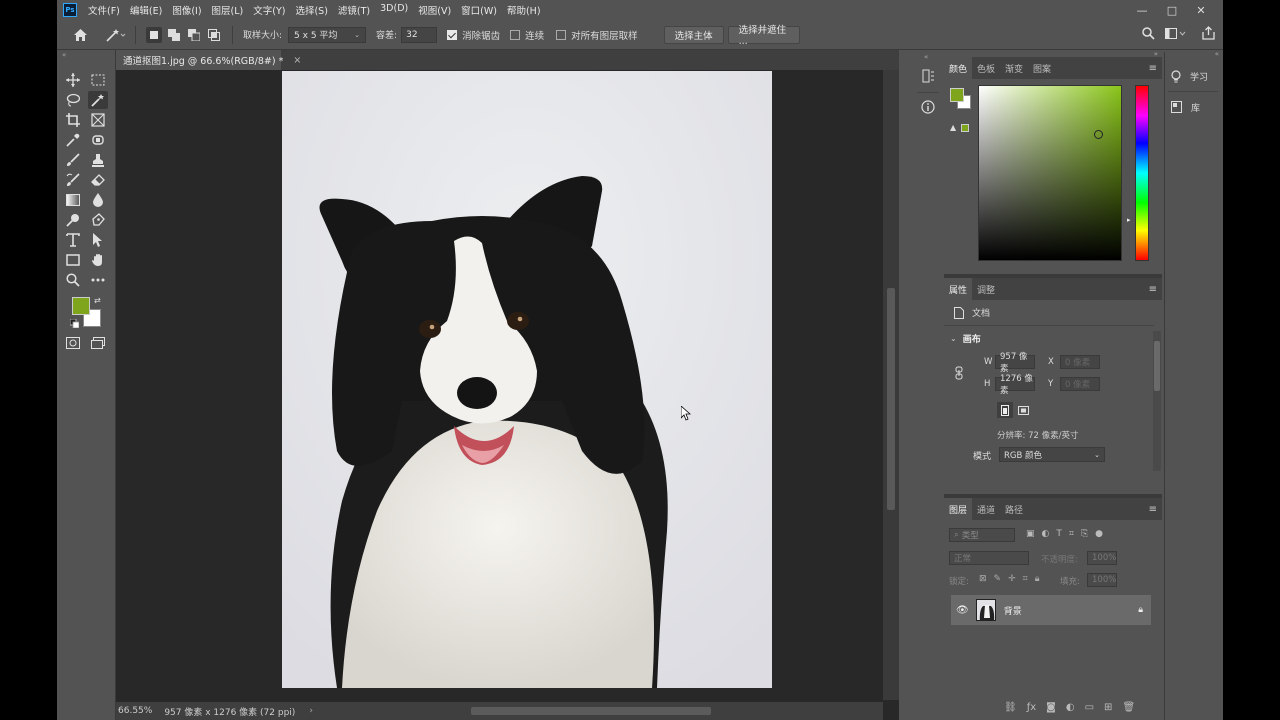  Describe the element at coordinates (269, 10) in the screenshot. I see `menu-item: 文字(Y)` at that location.